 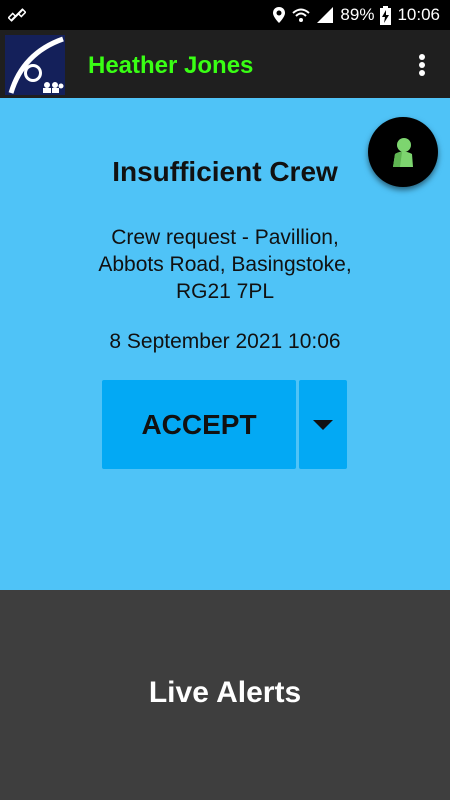 I want to click on clock: 10:06, so click(x=418, y=14).